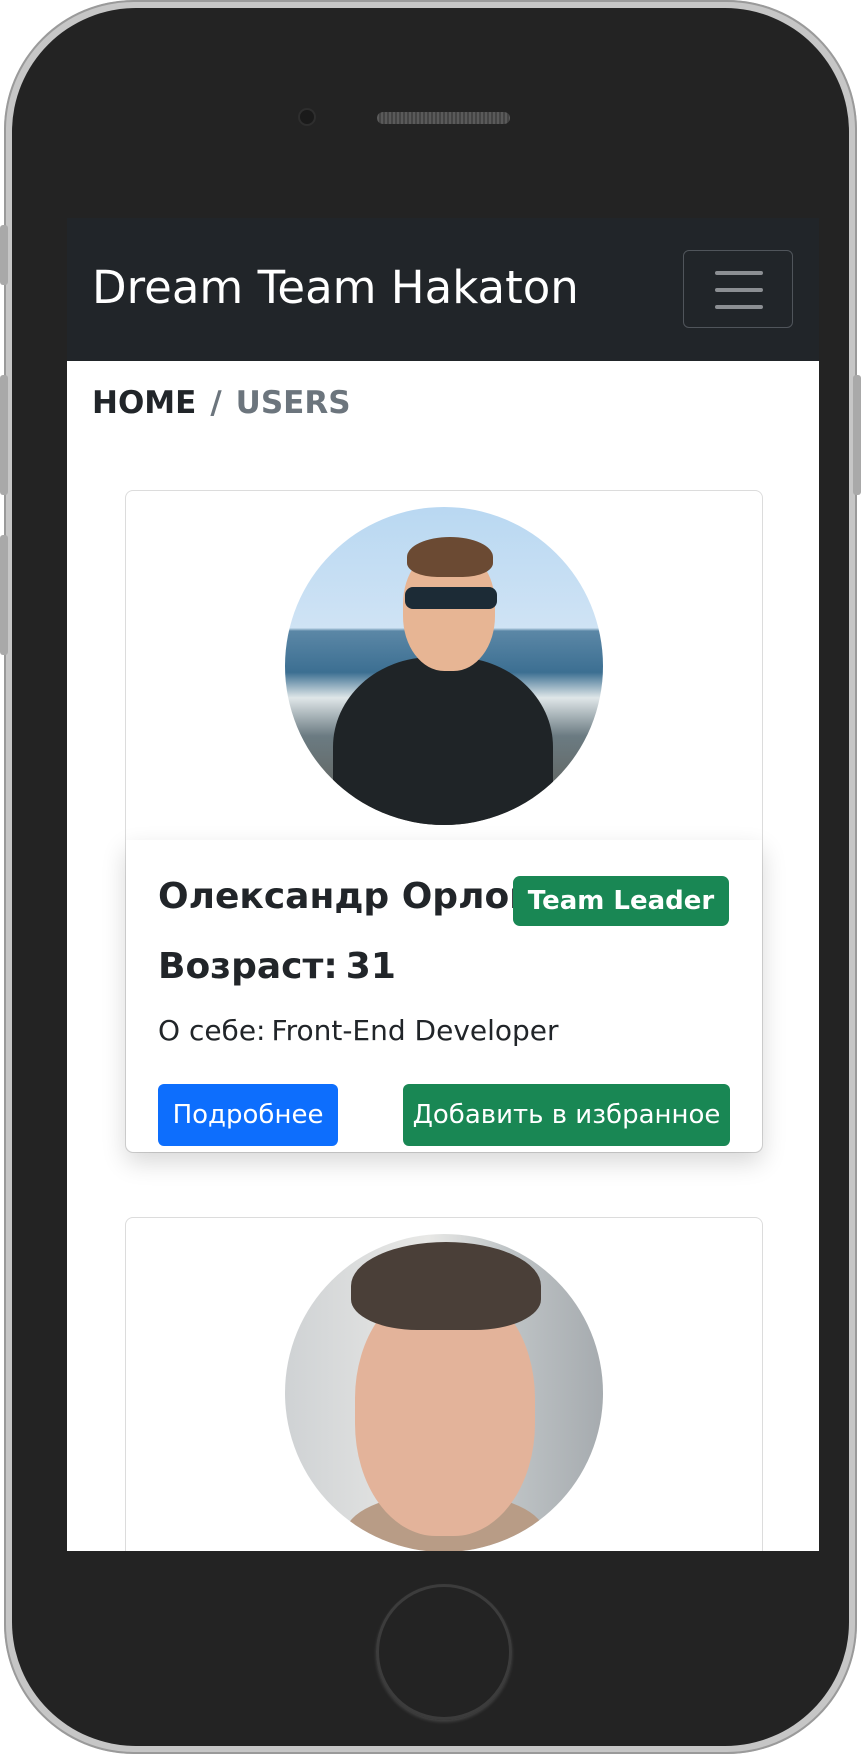  I want to click on navbar-brand: Dream Team Hakaton, so click(335, 288).